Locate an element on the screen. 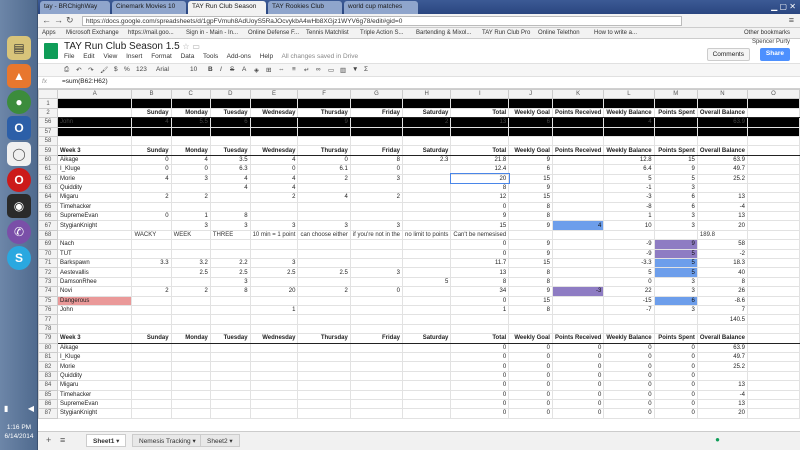  column-header: O is located at coordinates (773, 94).